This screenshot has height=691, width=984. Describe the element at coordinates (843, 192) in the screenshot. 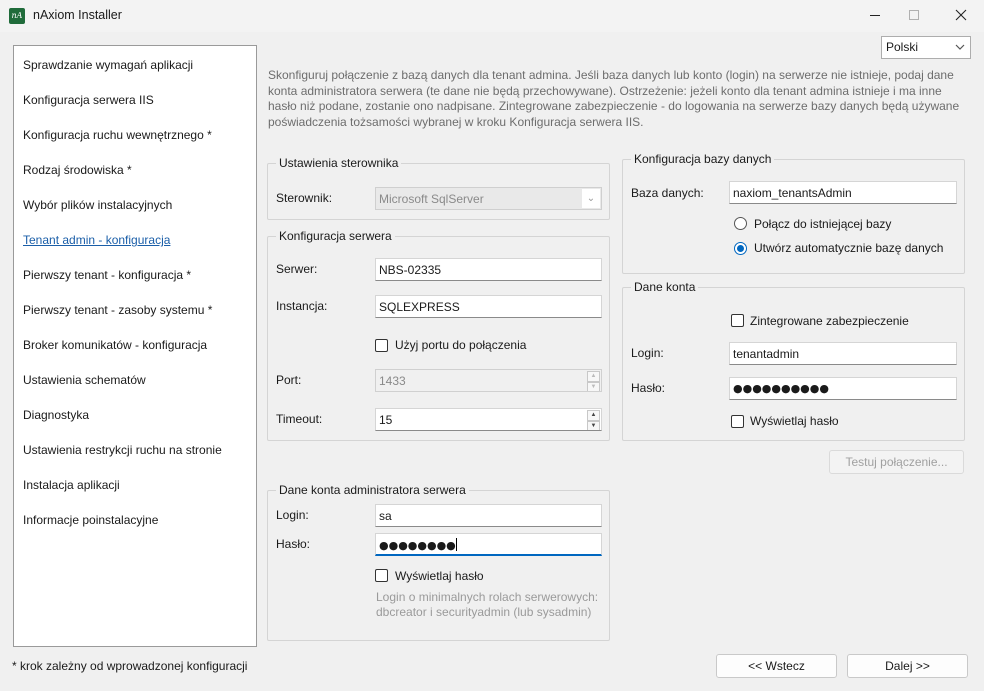

I see `database-input: naxiom_tenantsAdmin` at that location.